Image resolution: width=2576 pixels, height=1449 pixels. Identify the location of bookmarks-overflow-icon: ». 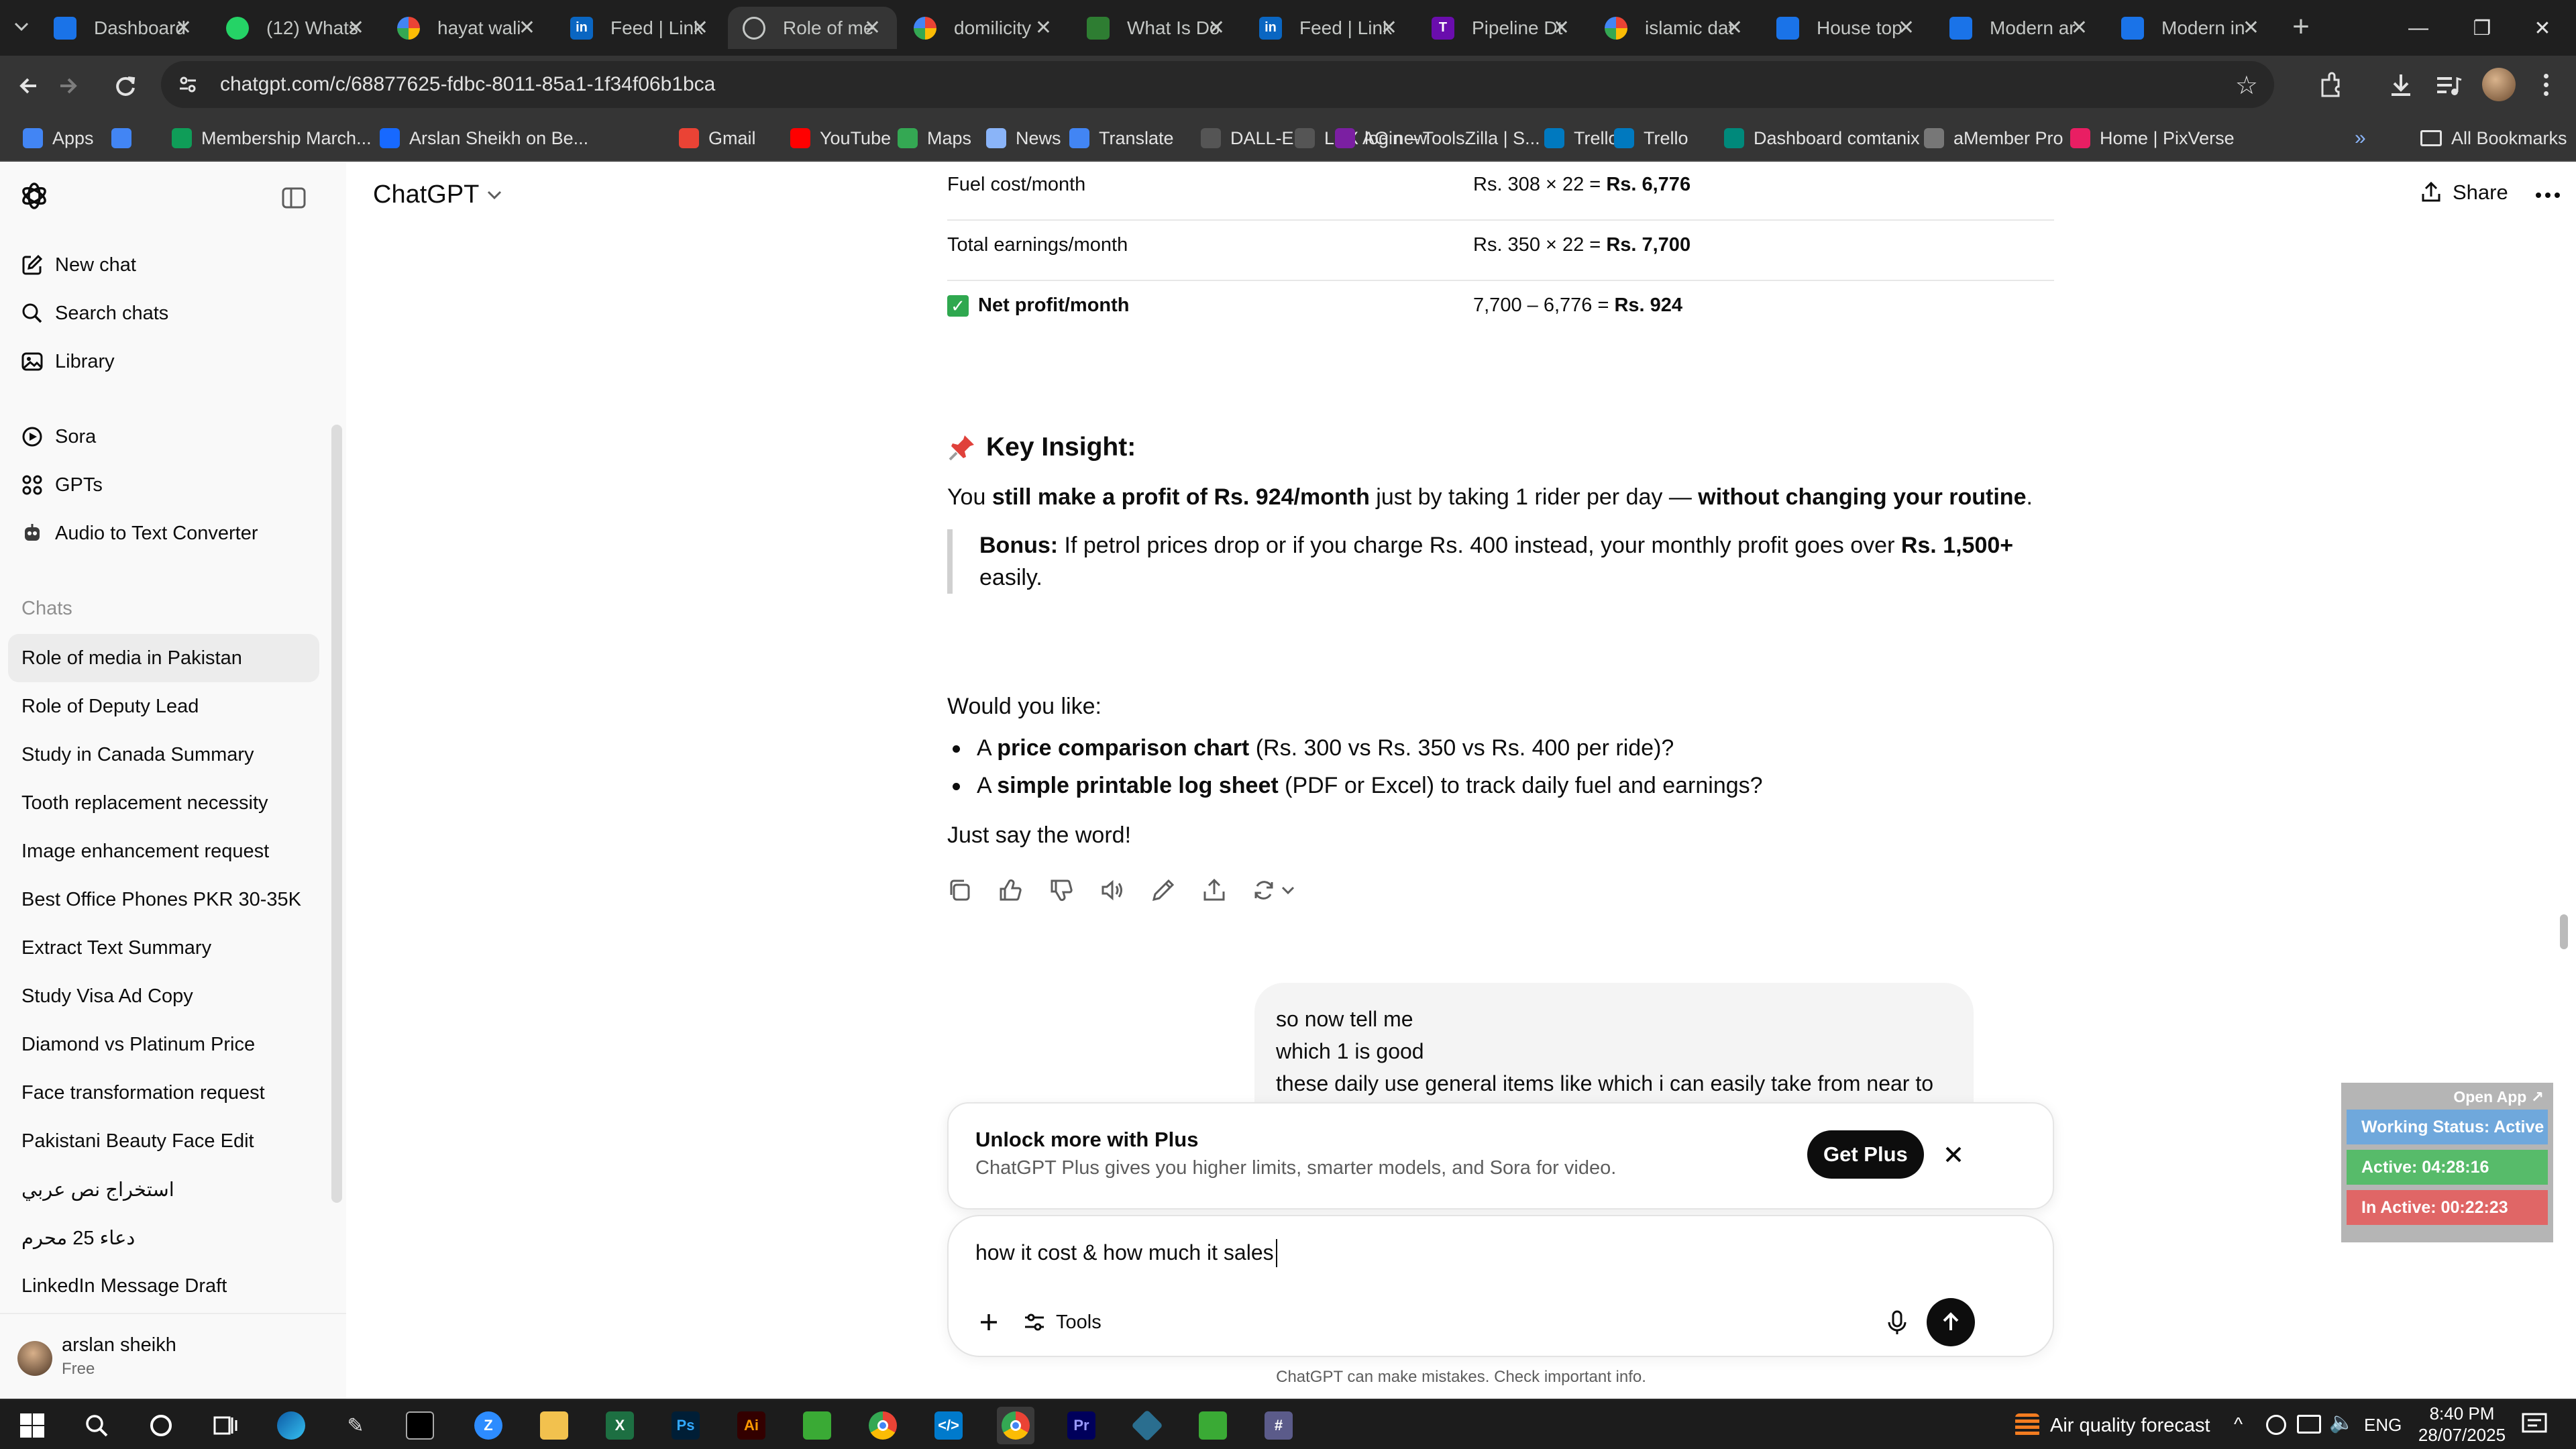
(2360, 138).